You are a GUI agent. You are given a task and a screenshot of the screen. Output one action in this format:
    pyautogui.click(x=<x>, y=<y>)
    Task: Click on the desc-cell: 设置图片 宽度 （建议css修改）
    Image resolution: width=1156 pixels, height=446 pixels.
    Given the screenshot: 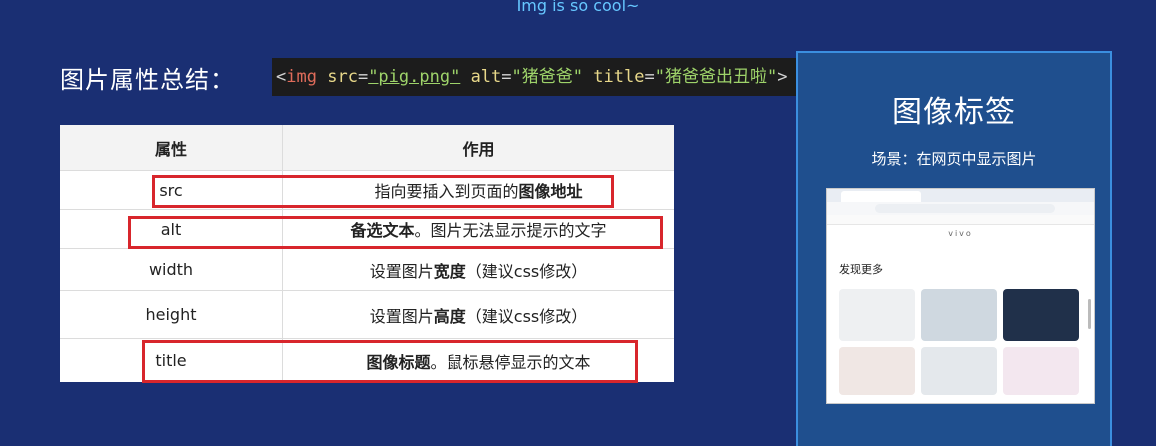 What is the action you would take?
    pyautogui.click(x=478, y=269)
    